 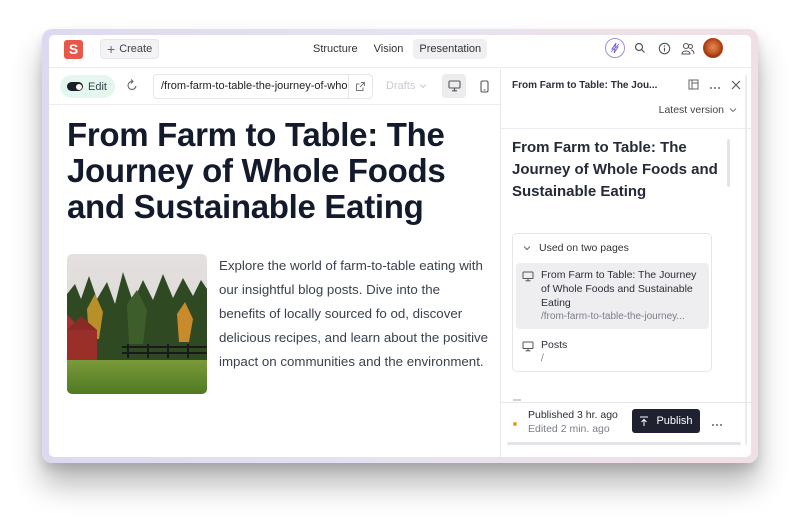 I want to click on usage-item-path: /, so click(x=542, y=358).